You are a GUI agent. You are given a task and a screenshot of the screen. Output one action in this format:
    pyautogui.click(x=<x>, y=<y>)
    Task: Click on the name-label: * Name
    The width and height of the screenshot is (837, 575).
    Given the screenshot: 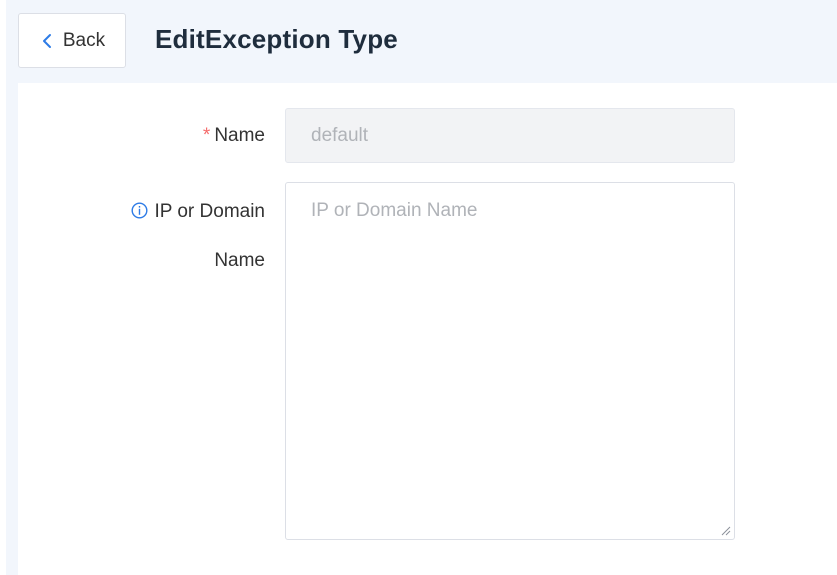 What is the action you would take?
    pyautogui.click(x=234, y=136)
    